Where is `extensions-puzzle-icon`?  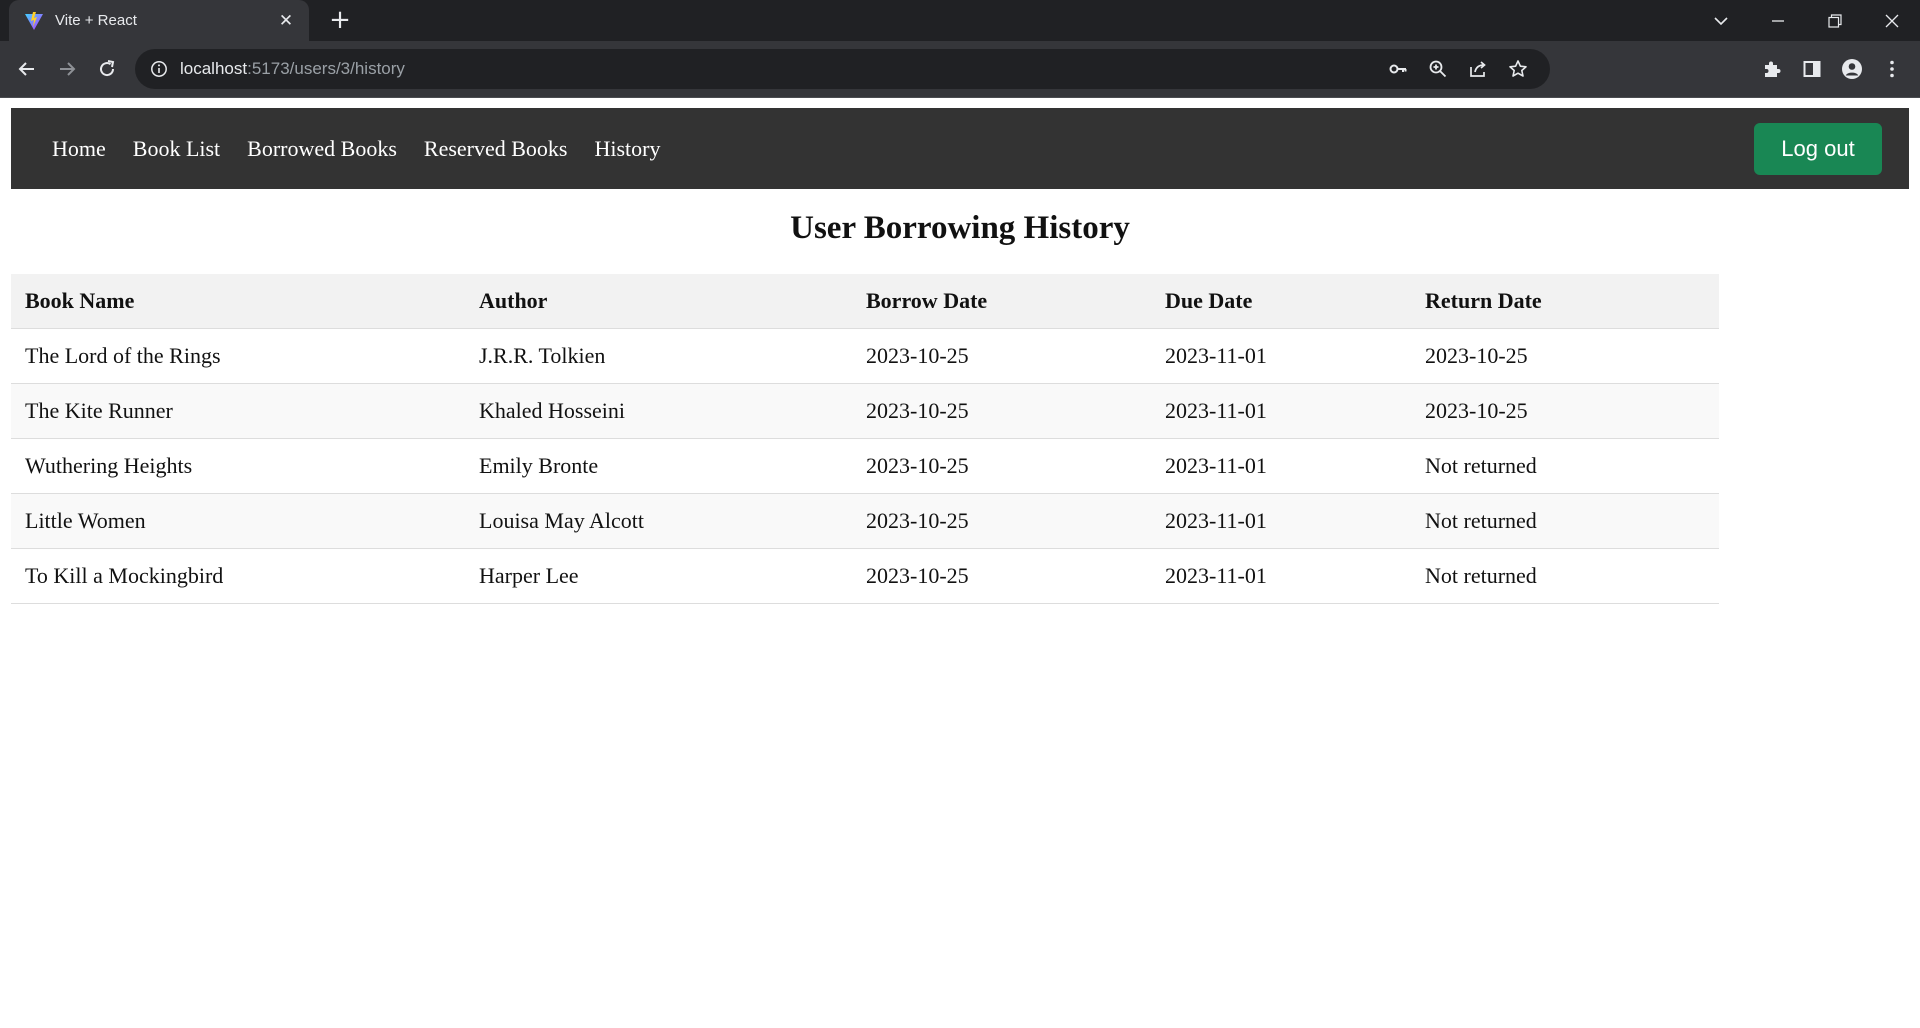
extensions-puzzle-icon is located at coordinates (1772, 69).